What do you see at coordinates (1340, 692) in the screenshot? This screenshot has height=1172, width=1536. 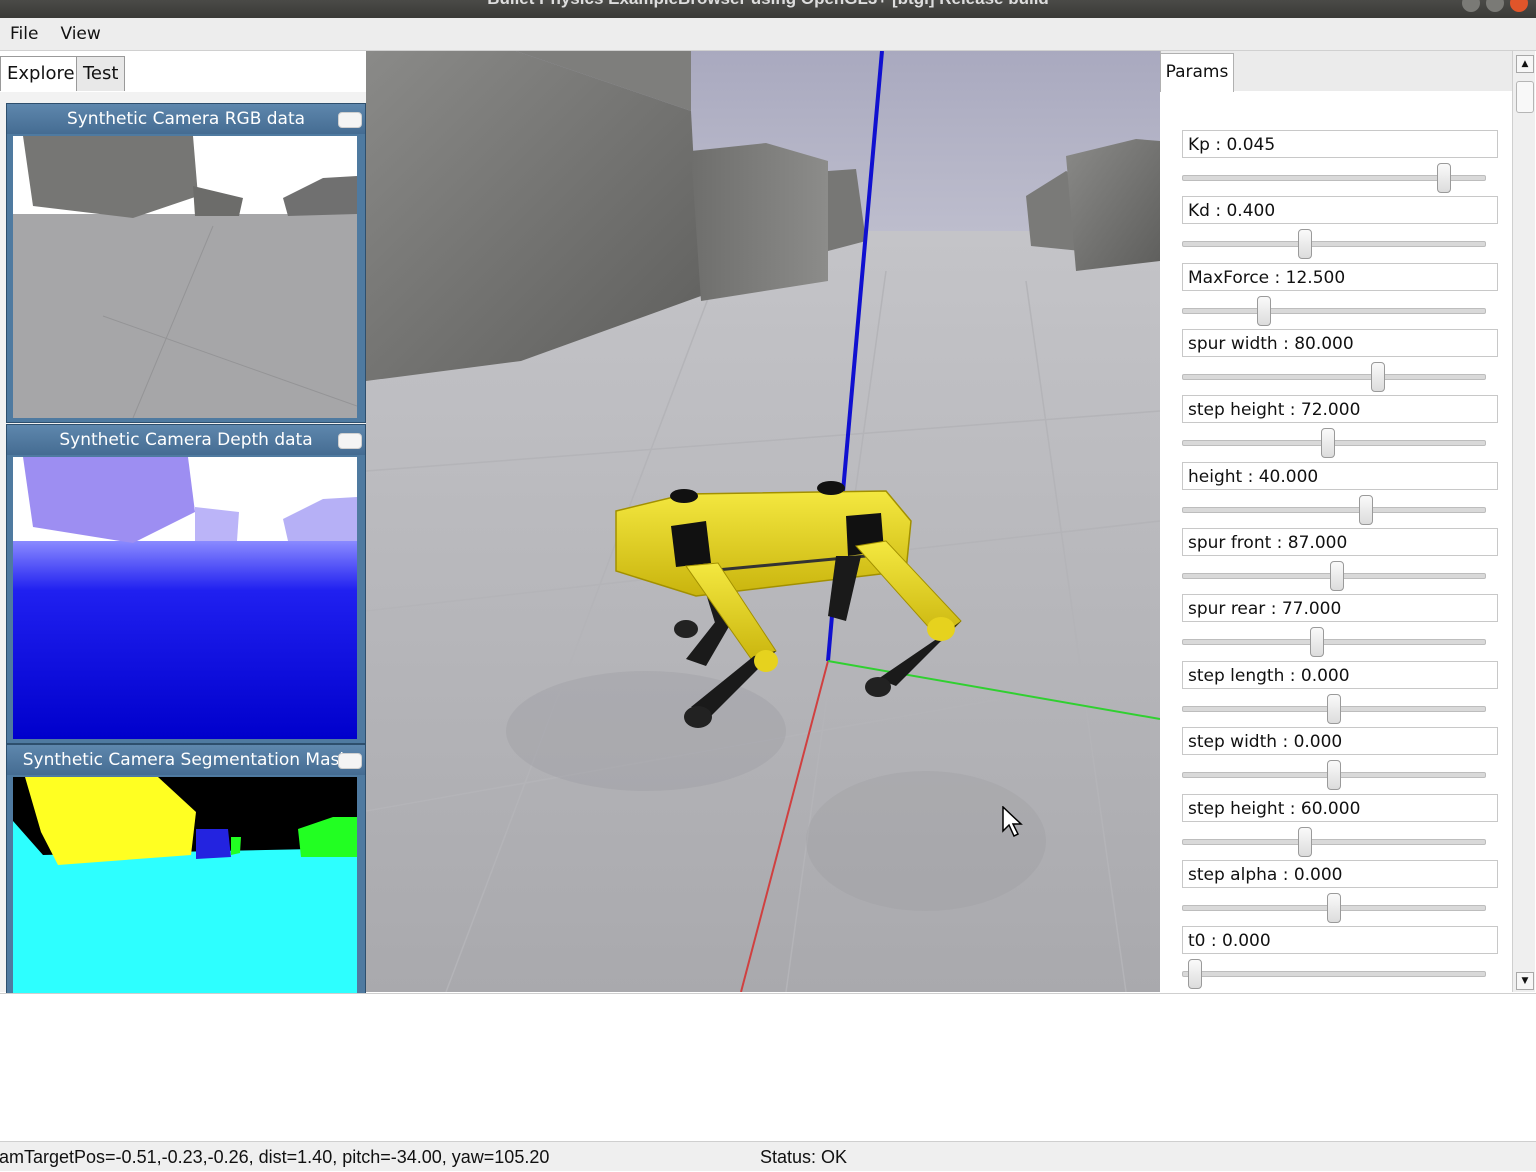 I see `param-step-length: step length : 0.000` at bounding box center [1340, 692].